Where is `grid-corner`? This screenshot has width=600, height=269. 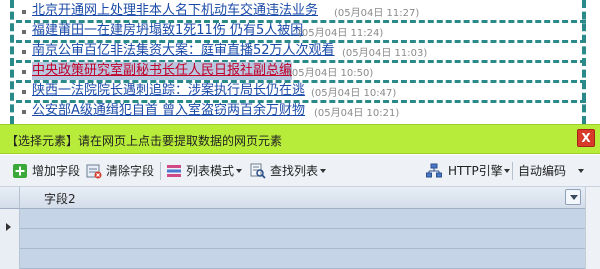 grid-corner is located at coordinates (10, 198).